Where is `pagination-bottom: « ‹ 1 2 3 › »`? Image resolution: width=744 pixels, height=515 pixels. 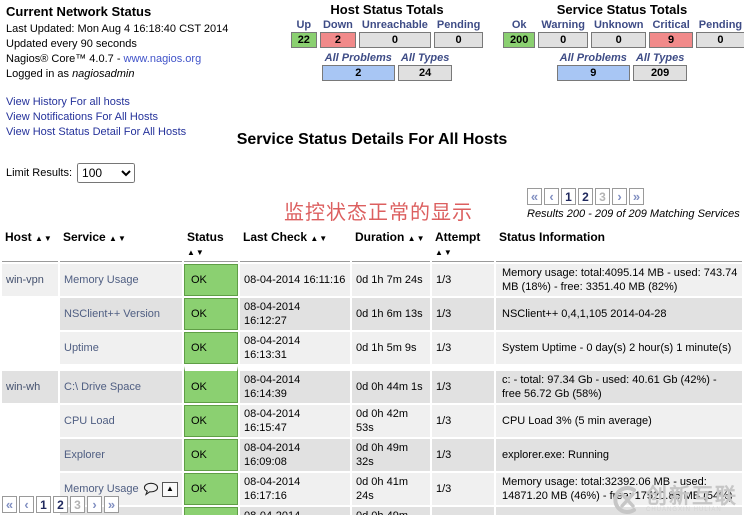
pagination-bottom: « ‹ 1 2 3 › » is located at coordinates (61, 504).